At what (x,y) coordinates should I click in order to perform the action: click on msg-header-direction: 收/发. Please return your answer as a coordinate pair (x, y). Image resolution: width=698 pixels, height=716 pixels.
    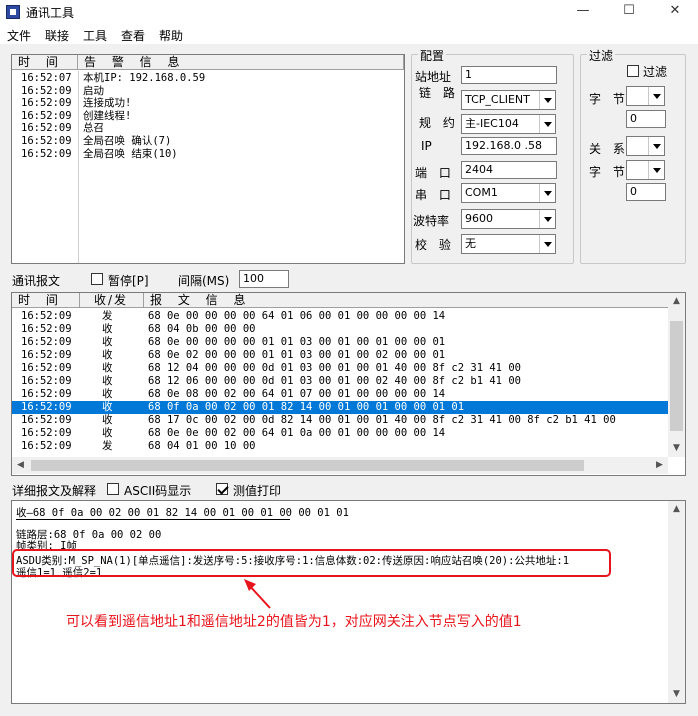
    Looking at the image, I should click on (112, 300).